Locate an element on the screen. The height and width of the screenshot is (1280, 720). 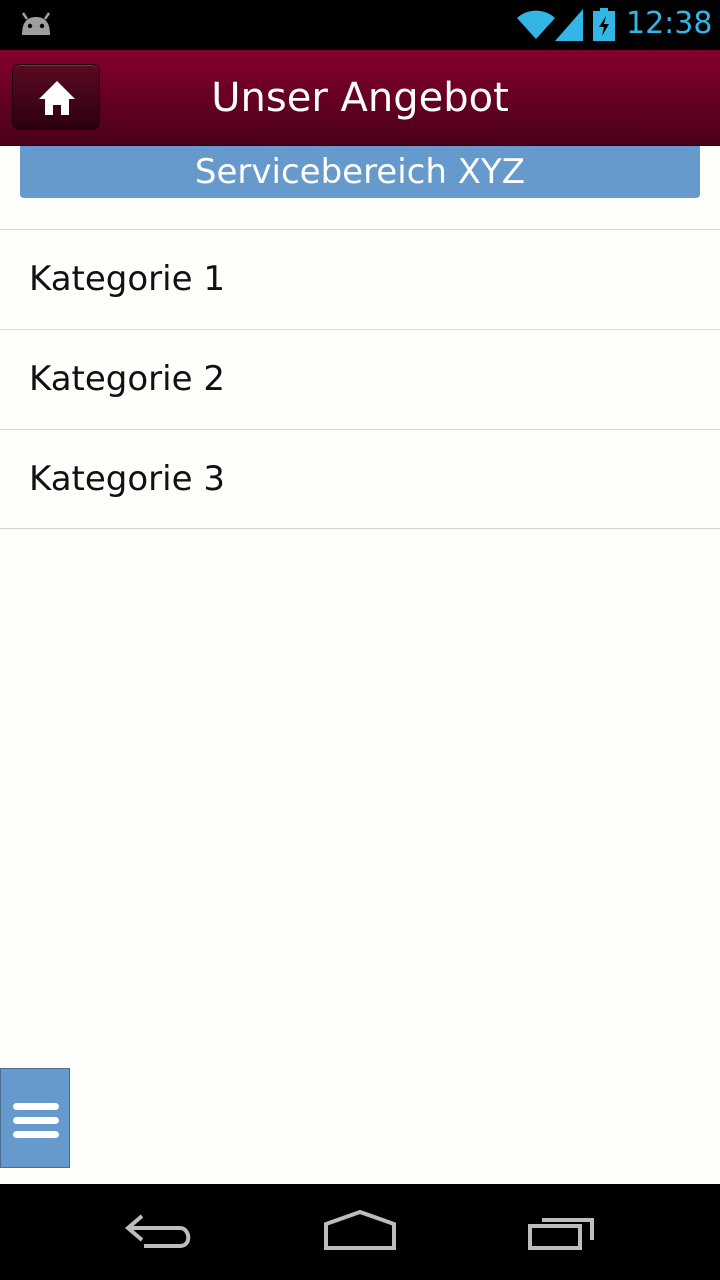
hamburger-menu-icon is located at coordinates (36, 1120).